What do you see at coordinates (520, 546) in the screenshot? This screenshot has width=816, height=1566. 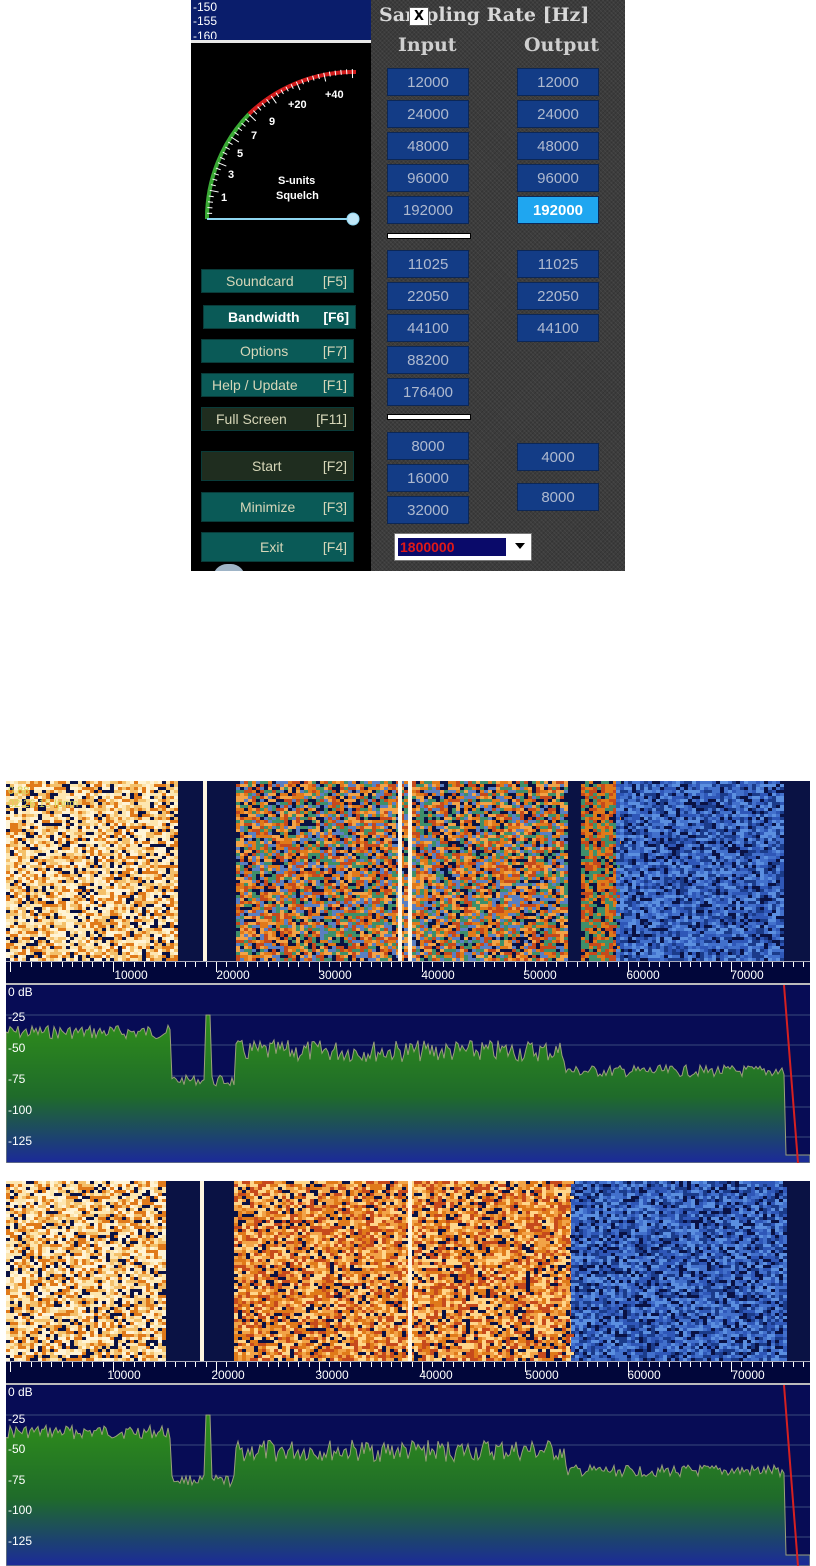 I see `chevron-down-icon` at bounding box center [520, 546].